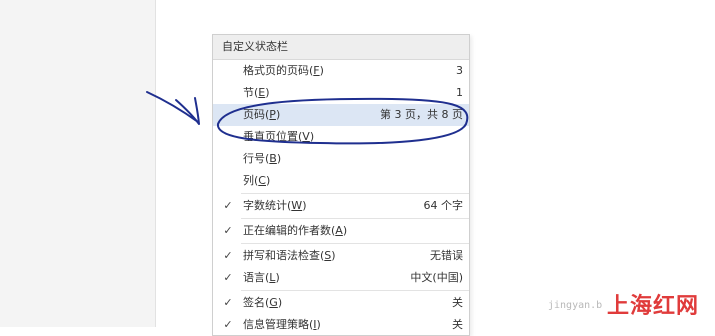 This screenshot has height=336, width=715. Describe the element at coordinates (459, 92) in the screenshot. I see `menu-item-value: 1` at that location.